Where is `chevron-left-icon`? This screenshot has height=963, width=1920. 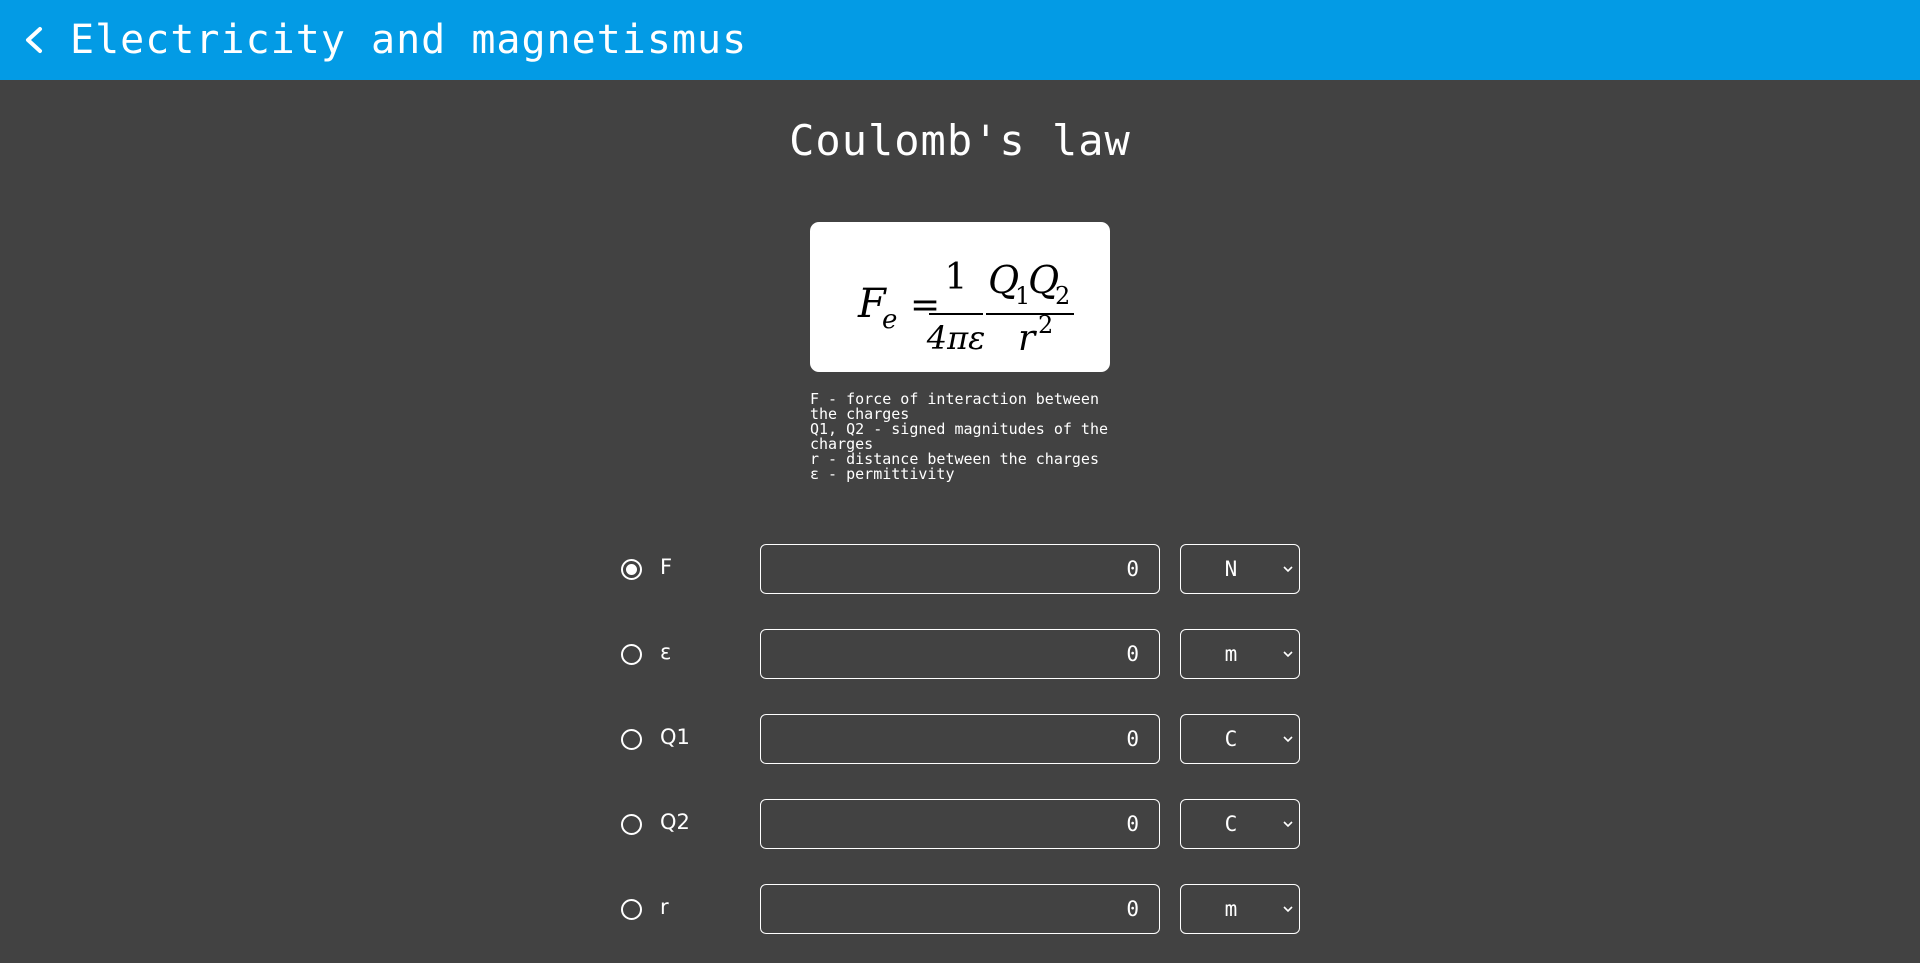
chevron-left-icon is located at coordinates (34, 40).